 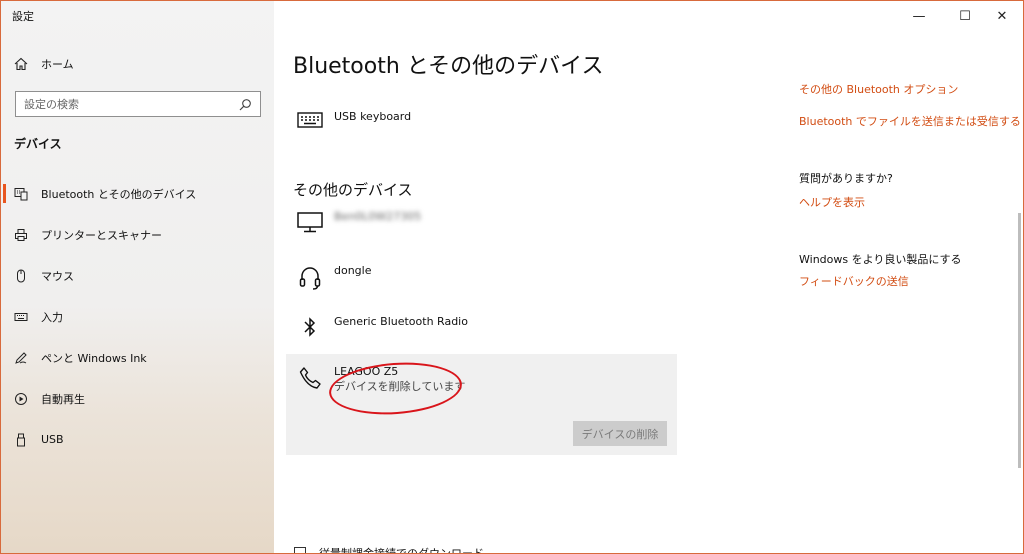 I want to click on settings-search-input, so click(x=131, y=104).